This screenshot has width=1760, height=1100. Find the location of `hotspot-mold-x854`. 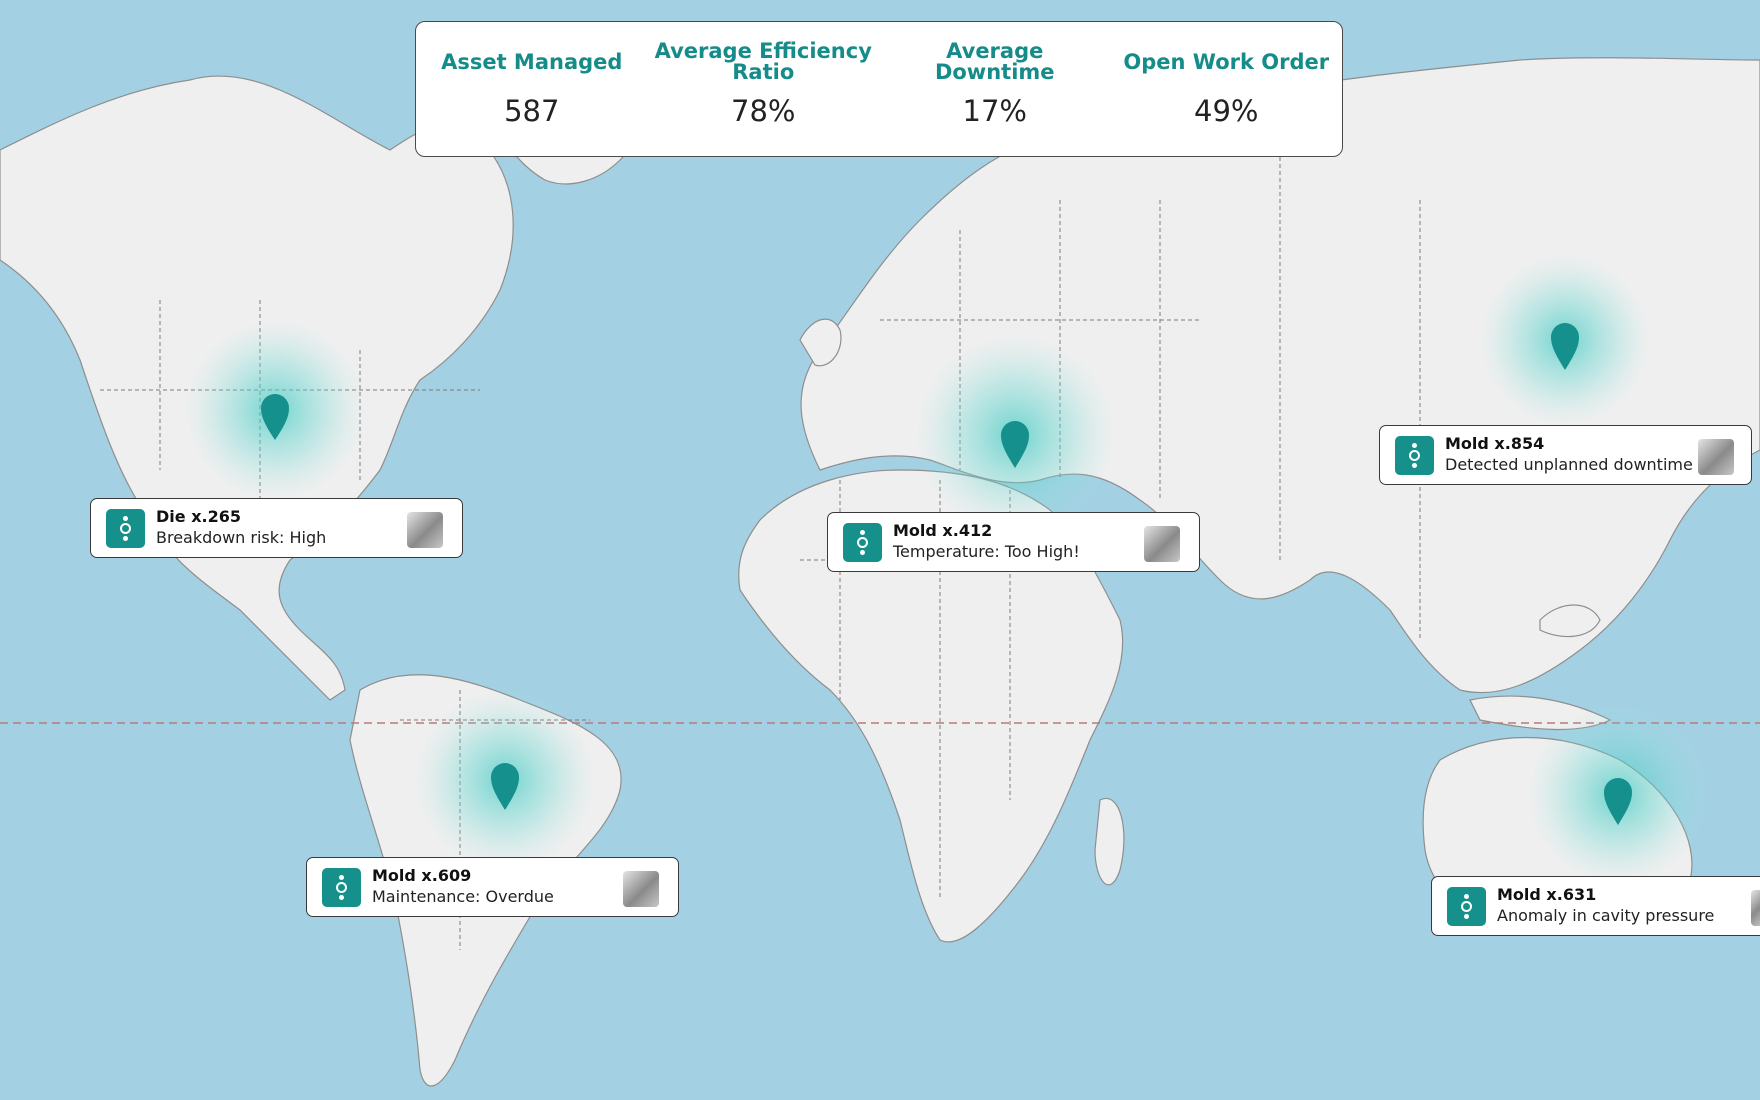

hotspot-mold-x854 is located at coordinates (1565, 340).